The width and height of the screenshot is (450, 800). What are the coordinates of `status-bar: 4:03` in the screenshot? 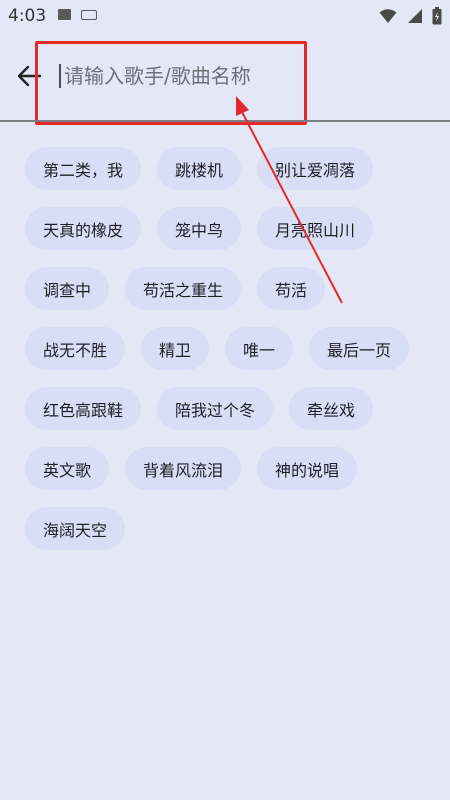 It's located at (225, 16).